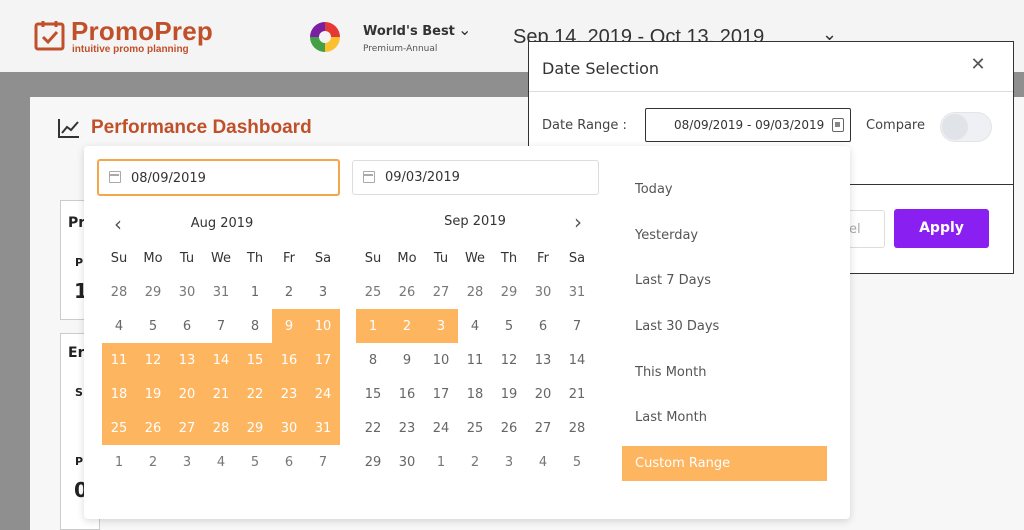 Image resolution: width=1024 pixels, height=530 pixels. Describe the element at coordinates (475, 360) in the screenshot. I see `calendar-day: 11` at that location.